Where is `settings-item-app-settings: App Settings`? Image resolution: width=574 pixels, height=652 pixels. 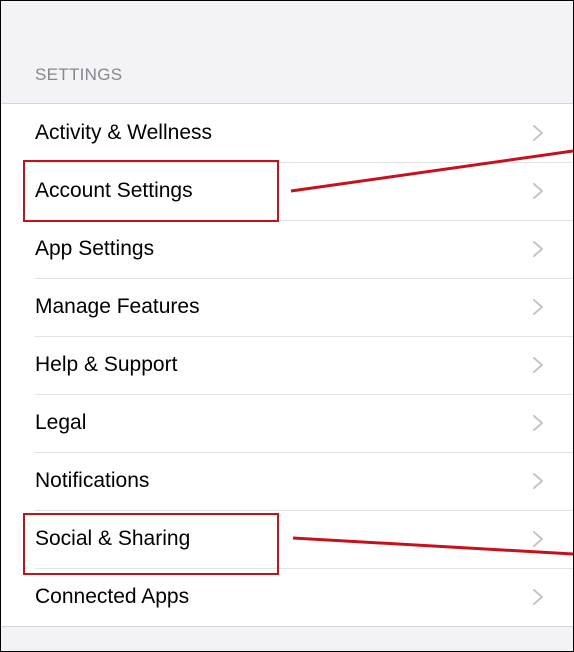 settings-item-app-settings: App Settings is located at coordinates (287, 249).